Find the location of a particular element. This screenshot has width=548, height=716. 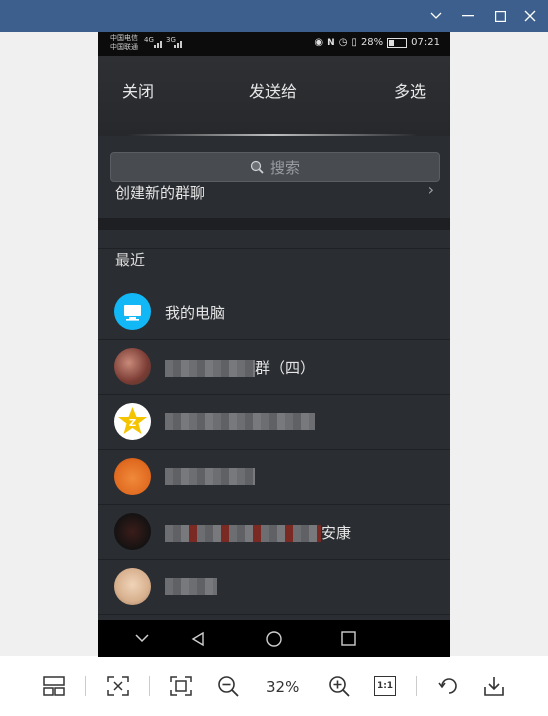

eye-icon: ◉ is located at coordinates (319, 42).